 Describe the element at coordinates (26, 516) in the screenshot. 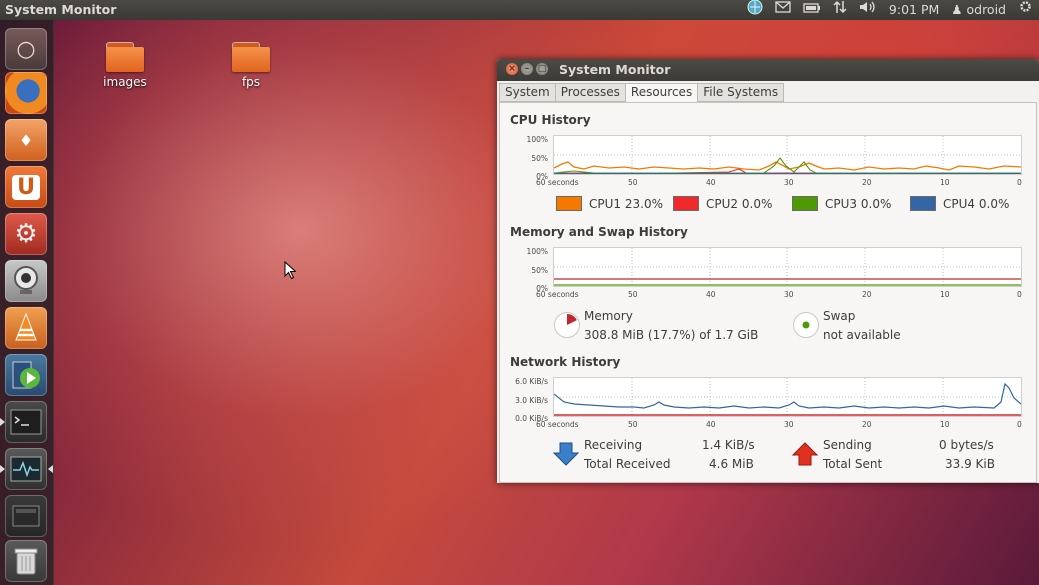

I see `workspace-switcher-icon` at that location.